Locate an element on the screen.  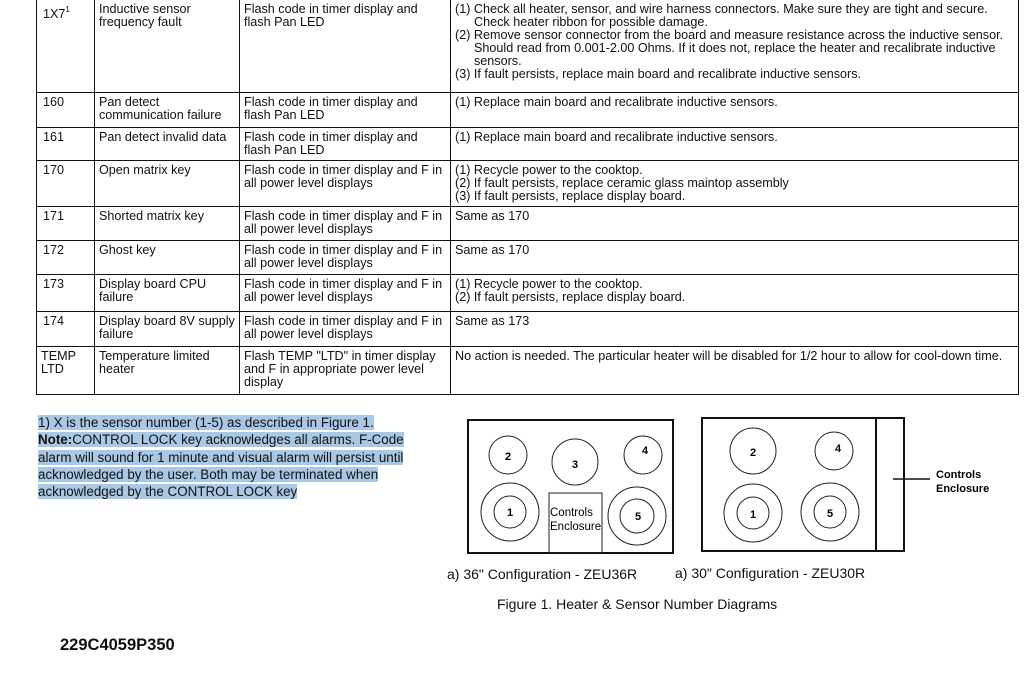
diagram-30-inch: 2 4 1 5 Controls Enclosure is located at coordinates (845, 484).